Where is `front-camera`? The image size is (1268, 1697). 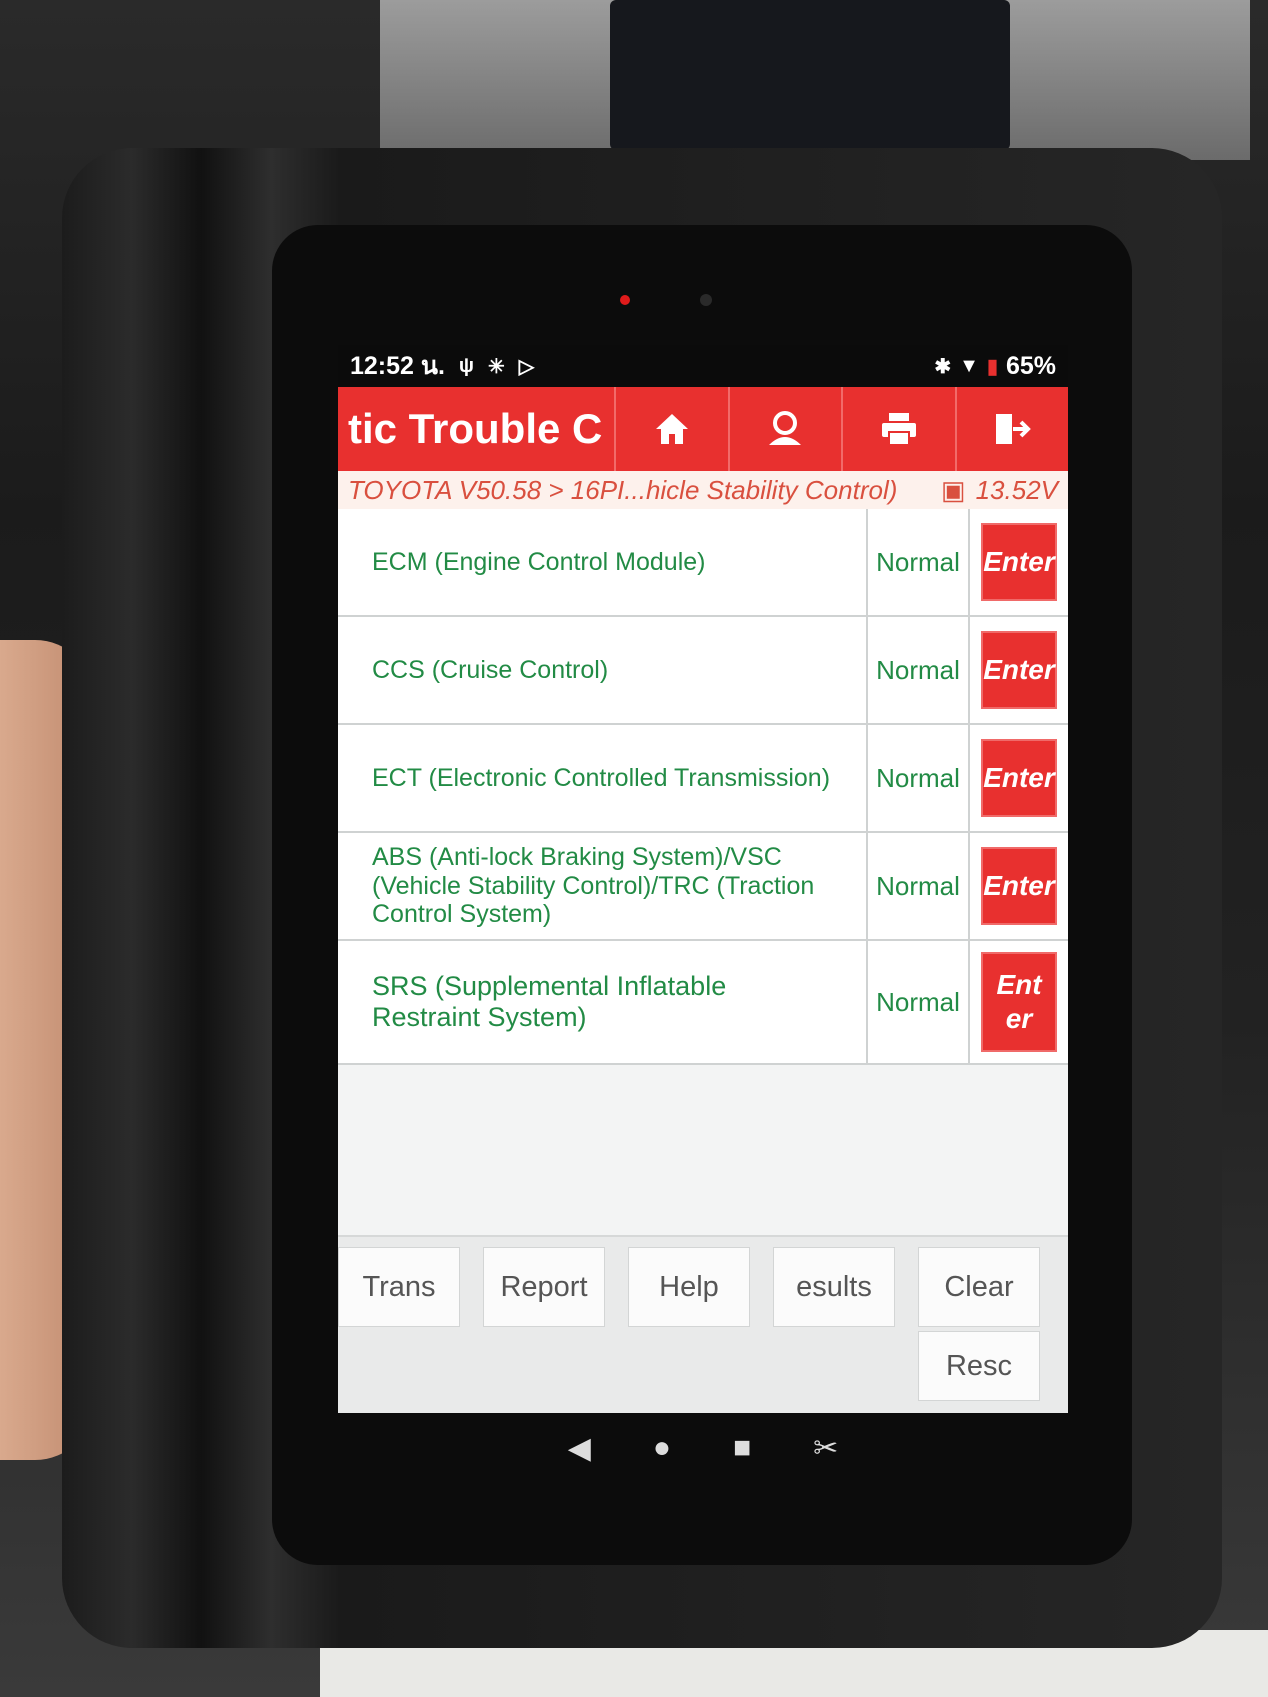 front-camera is located at coordinates (706, 300).